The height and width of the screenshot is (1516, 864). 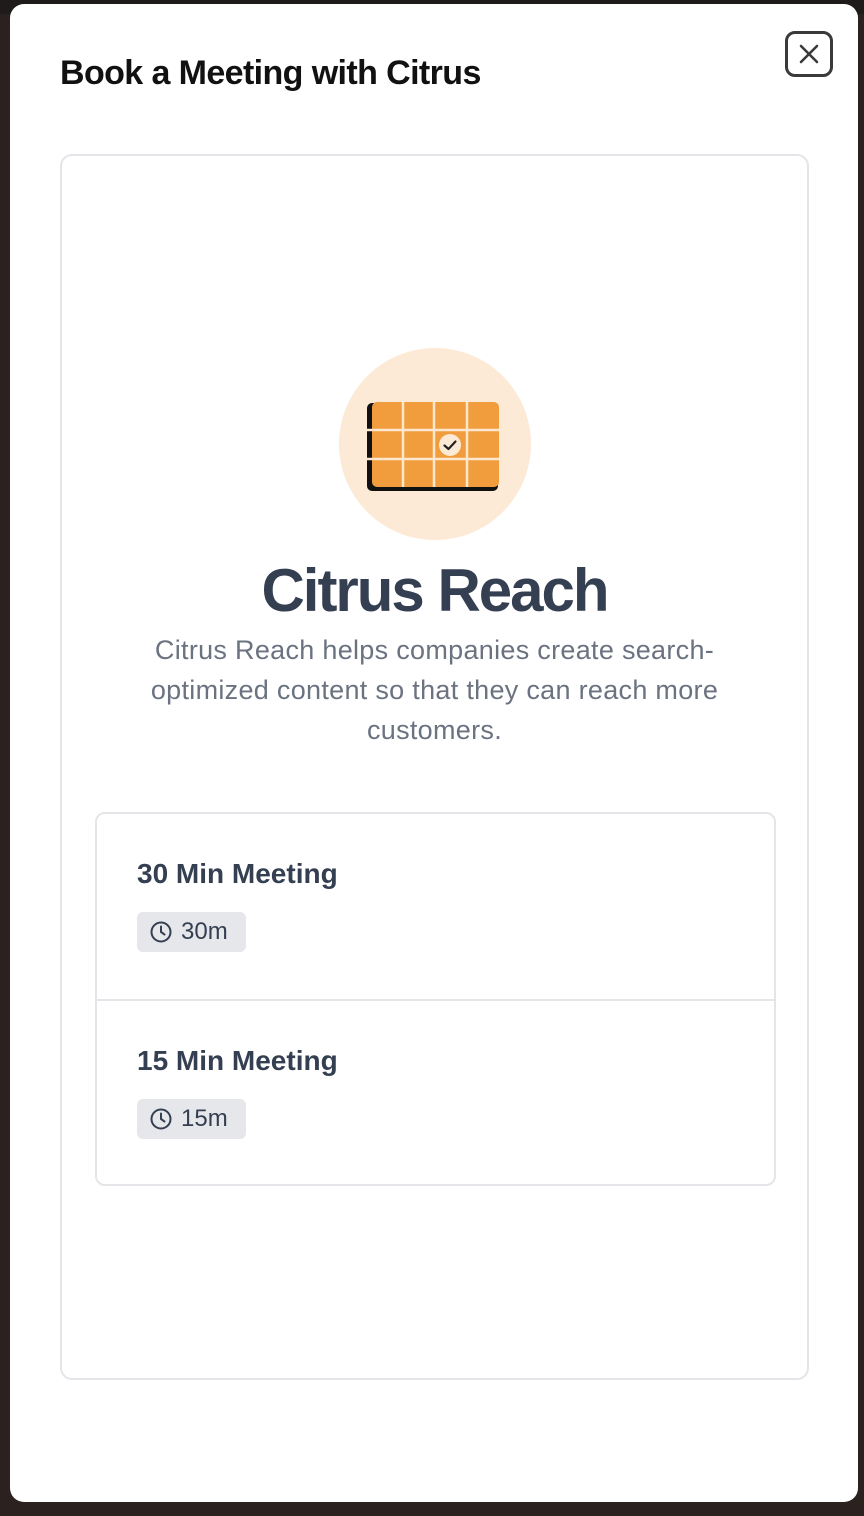 I want to click on duration-label: 30m, so click(x=204, y=931).